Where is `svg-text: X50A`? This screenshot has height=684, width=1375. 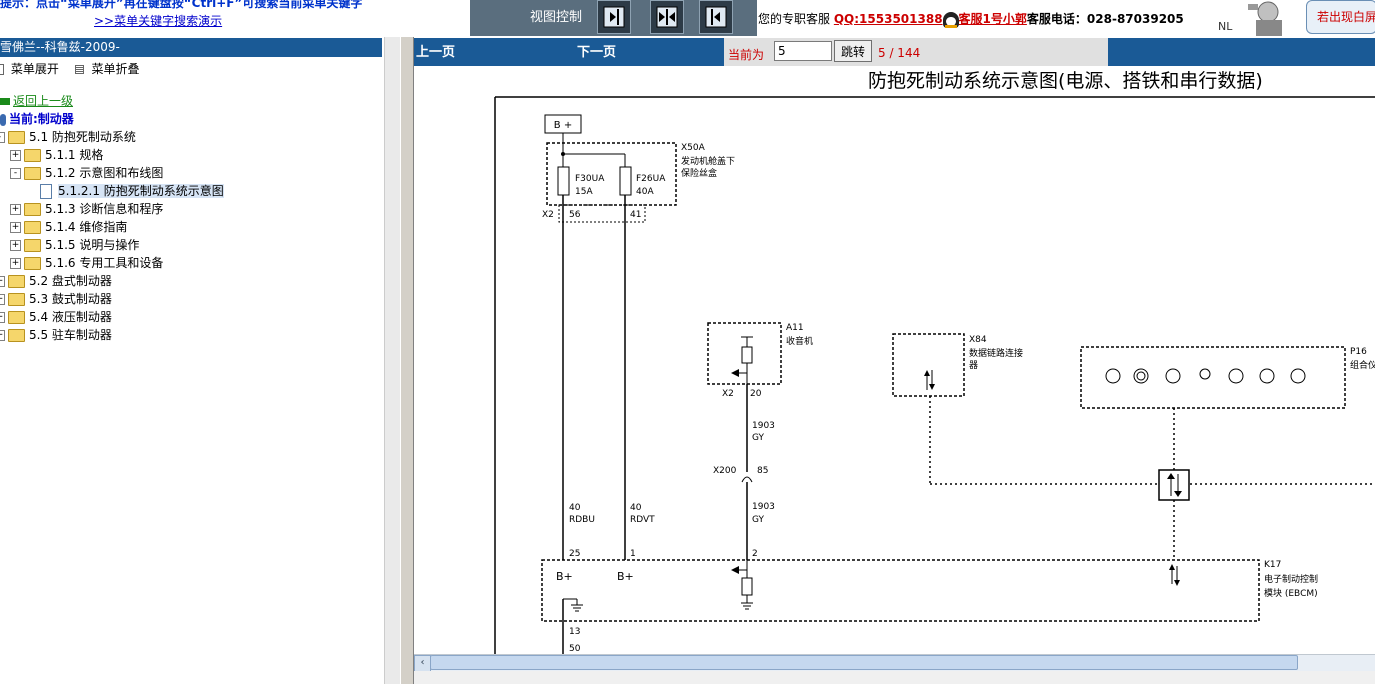 svg-text: X50A is located at coordinates (693, 148).